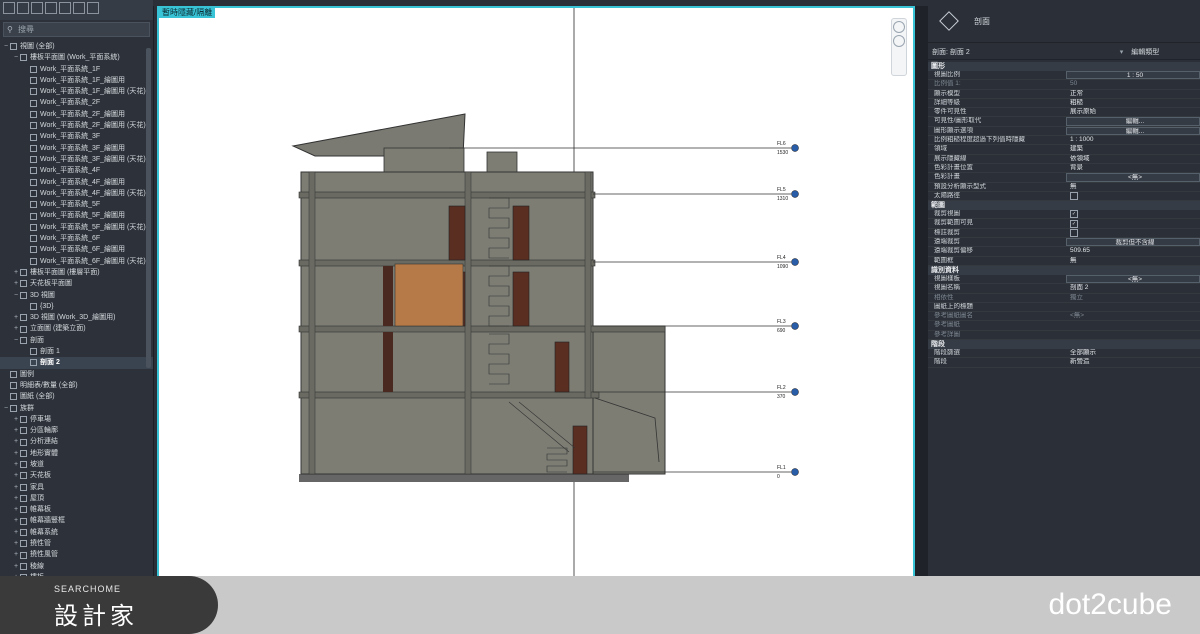  I want to click on property-value: 全部顯示, so click(1133, 353).